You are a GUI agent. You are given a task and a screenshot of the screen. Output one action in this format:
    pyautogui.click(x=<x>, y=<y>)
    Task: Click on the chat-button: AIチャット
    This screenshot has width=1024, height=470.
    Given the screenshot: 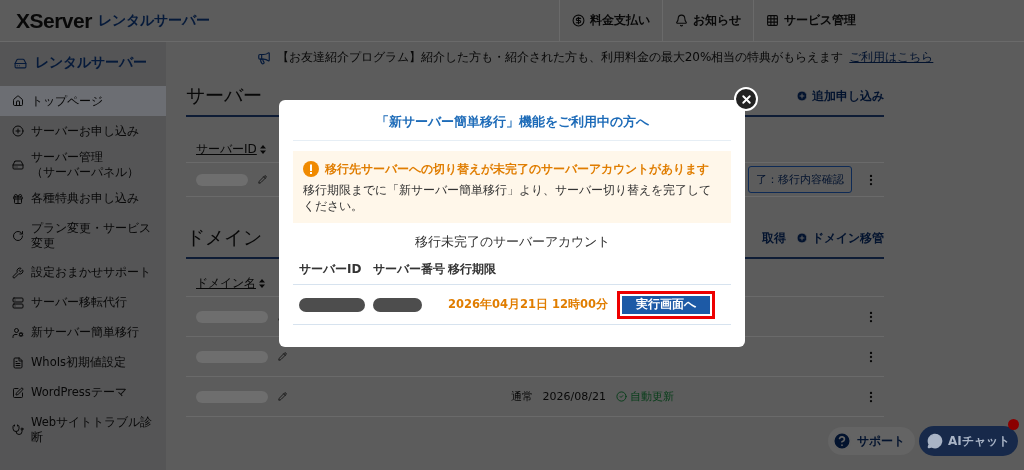 What is the action you would take?
    pyautogui.click(x=968, y=441)
    